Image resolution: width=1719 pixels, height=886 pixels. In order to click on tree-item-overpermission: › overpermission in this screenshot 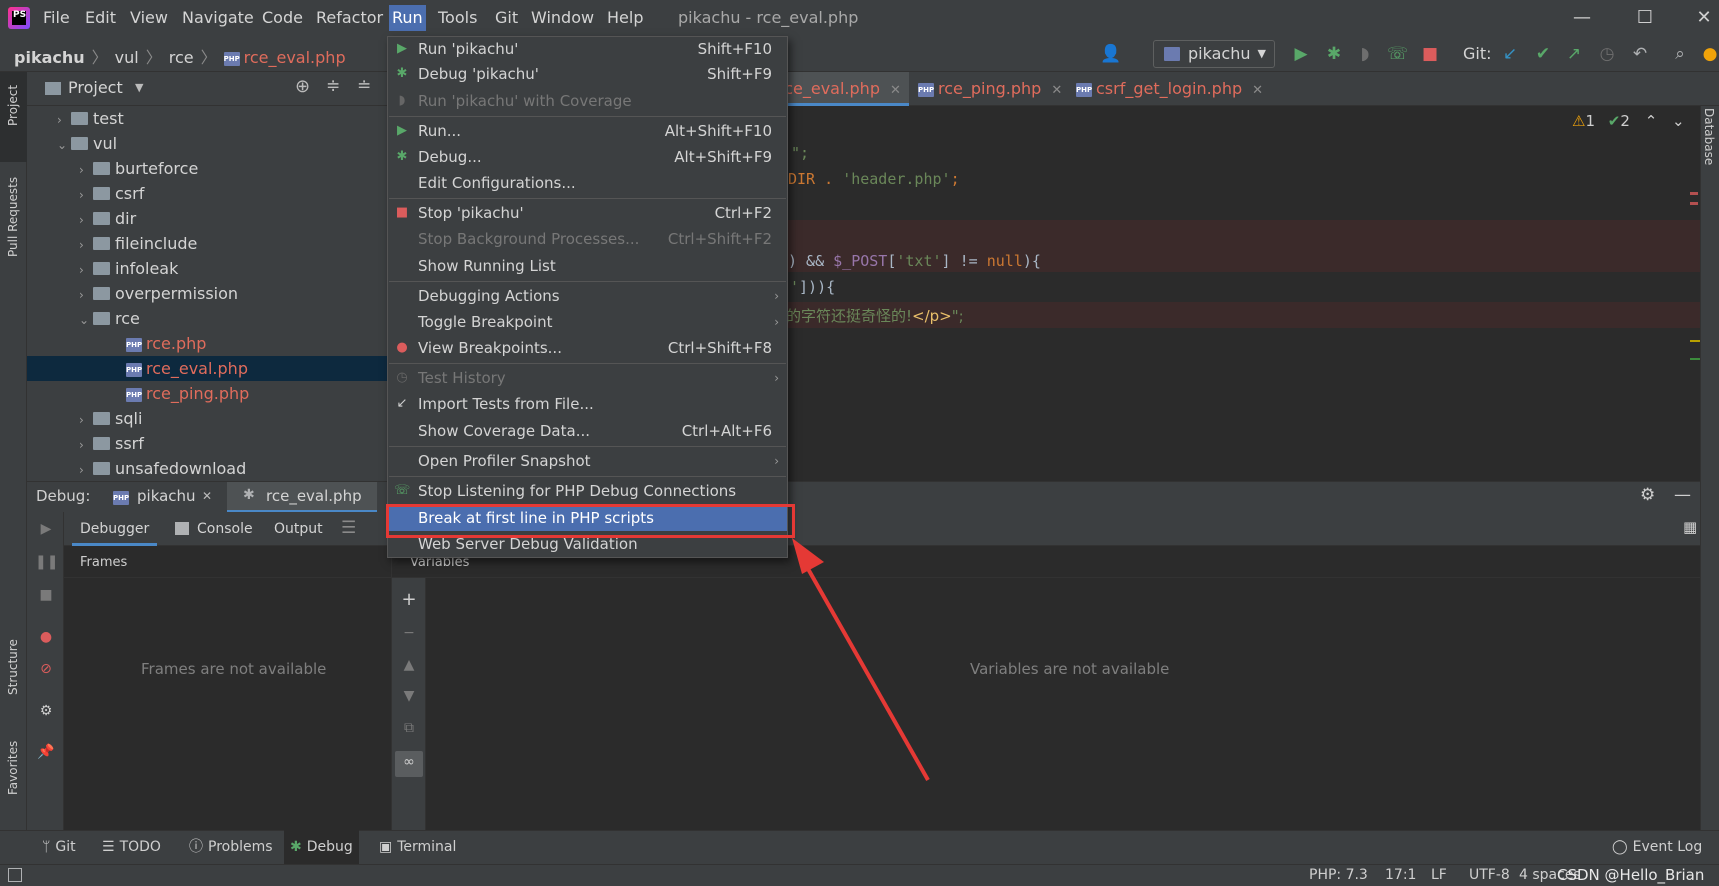, I will do `click(207, 293)`.